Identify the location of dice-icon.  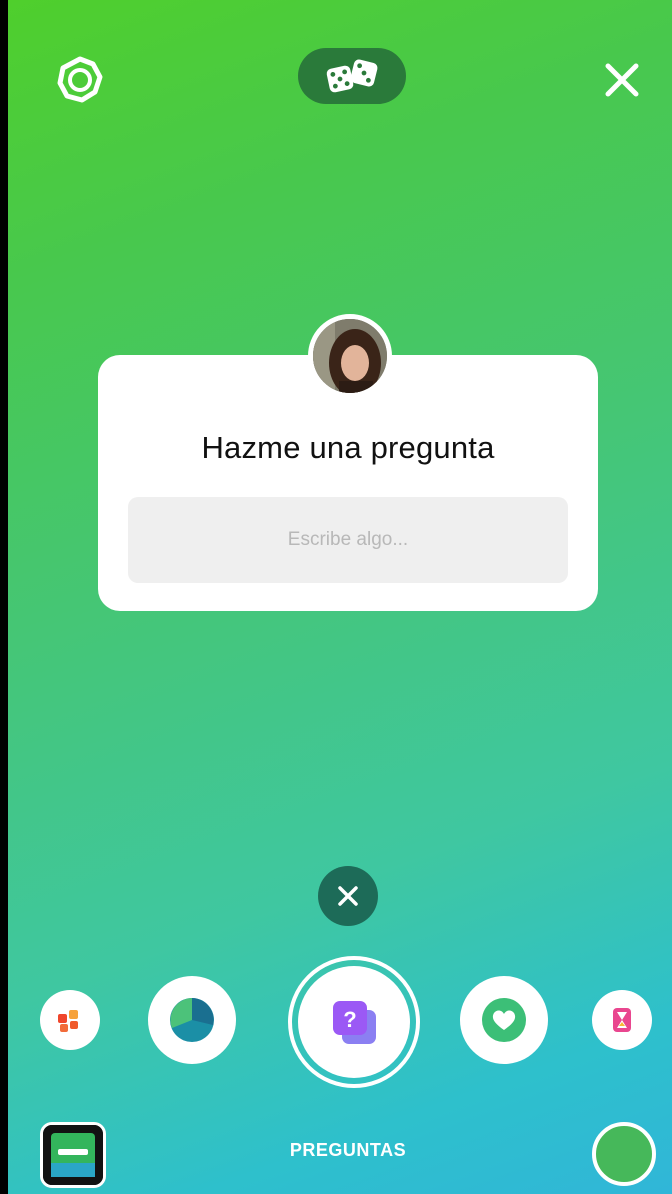
(352, 76).